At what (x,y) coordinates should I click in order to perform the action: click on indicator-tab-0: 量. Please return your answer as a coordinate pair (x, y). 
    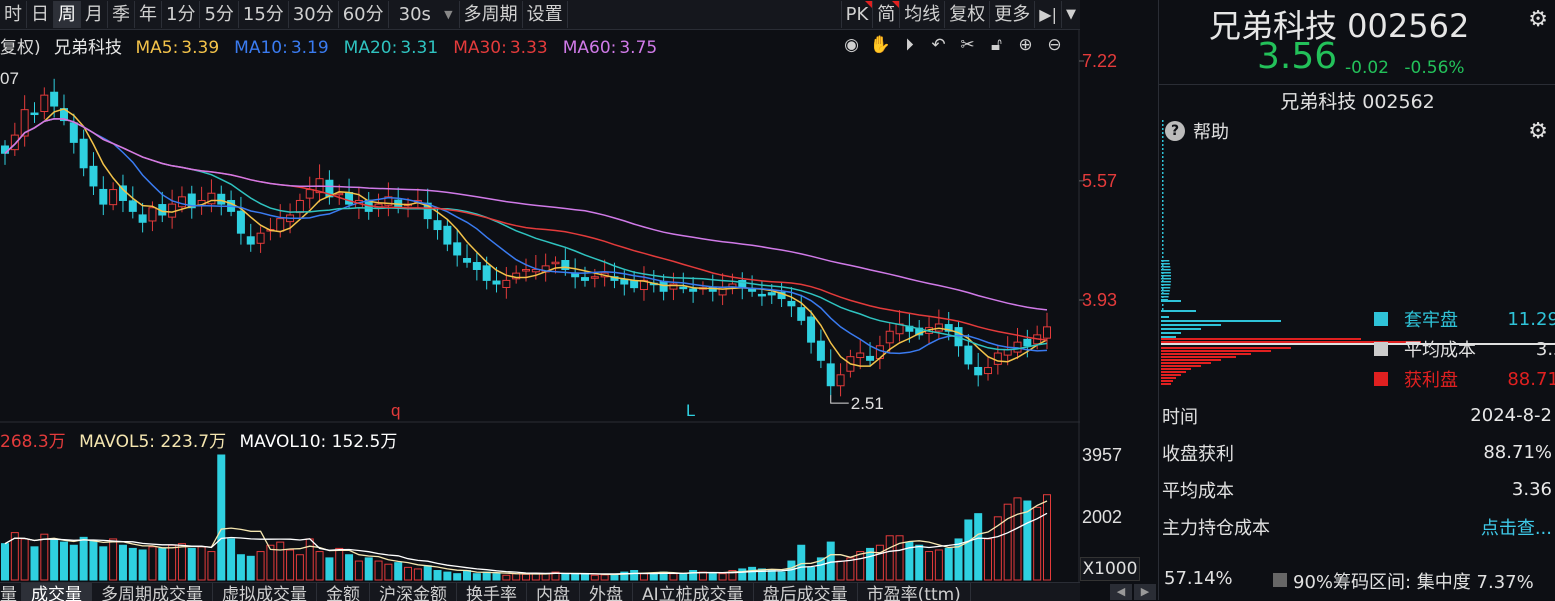
    Looking at the image, I should click on (11, 592).